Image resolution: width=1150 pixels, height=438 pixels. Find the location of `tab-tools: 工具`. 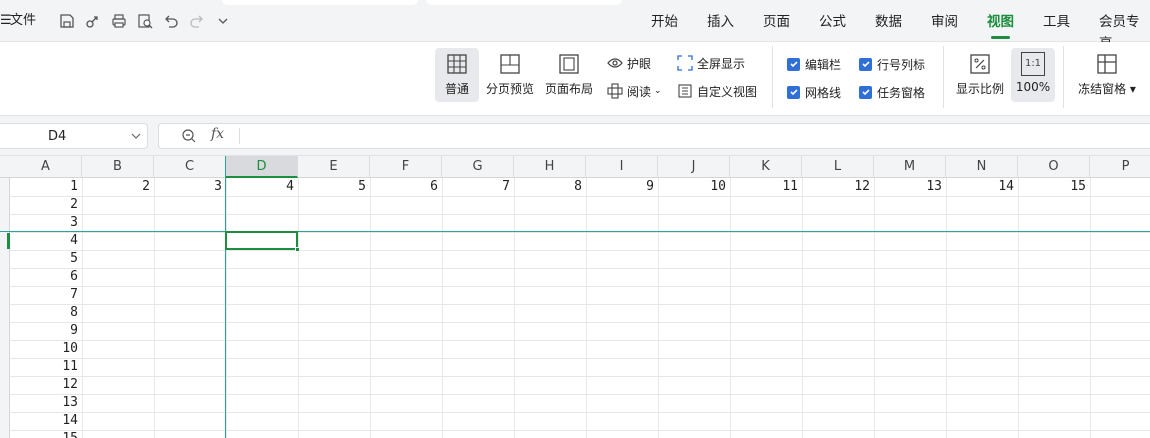

tab-tools: 工具 is located at coordinates (1056, 22).